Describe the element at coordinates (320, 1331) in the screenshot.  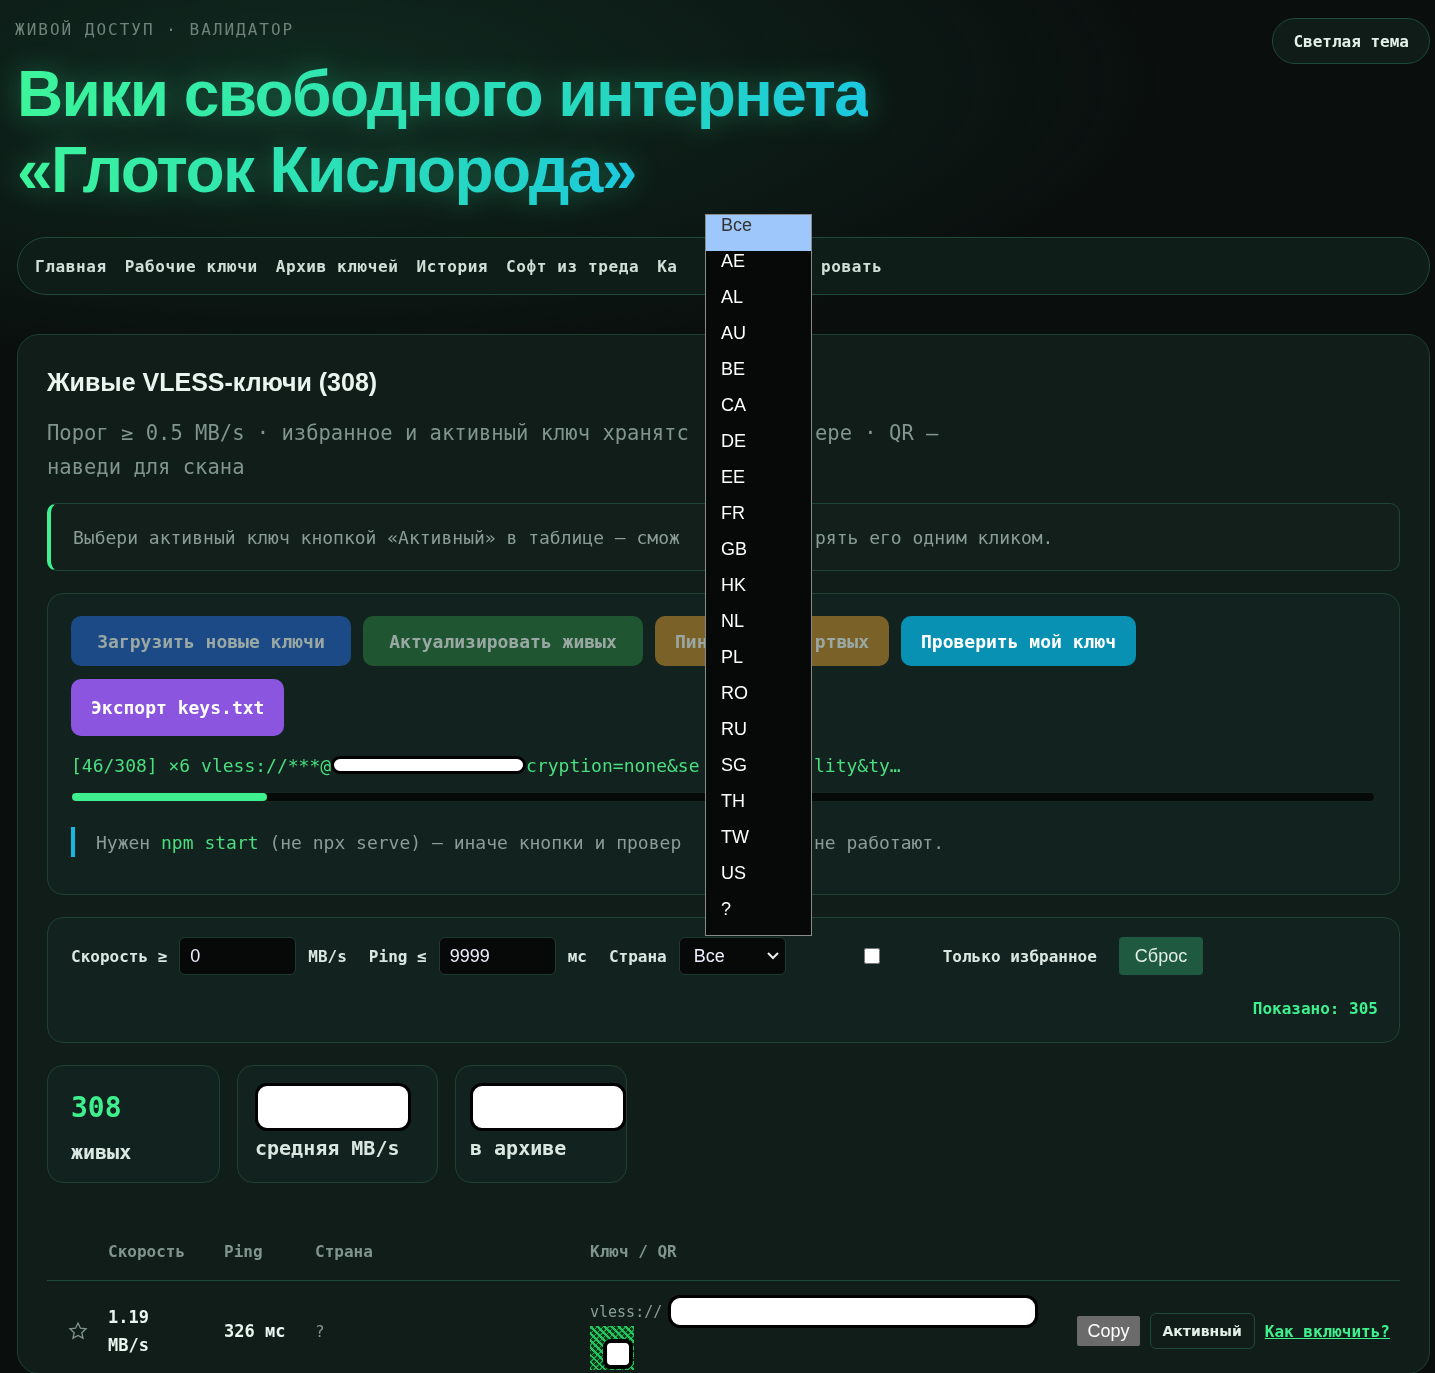
I see `country-text: ?` at that location.